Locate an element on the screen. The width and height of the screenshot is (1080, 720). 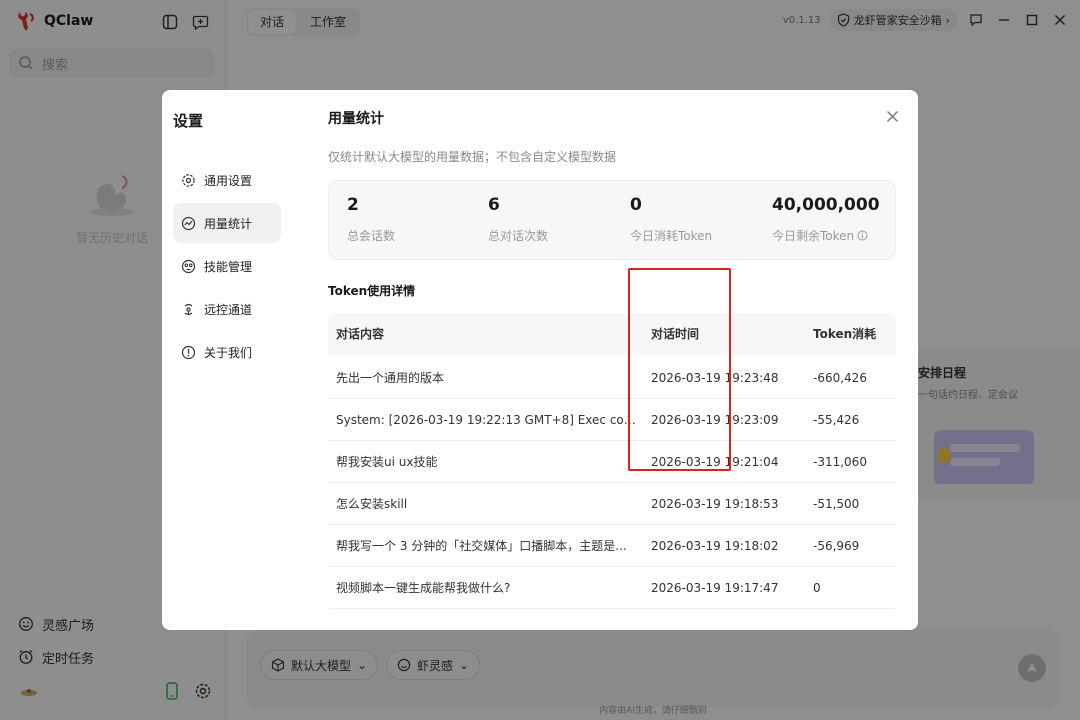
nav-usage-stats: 用量统计 is located at coordinates (227, 223).